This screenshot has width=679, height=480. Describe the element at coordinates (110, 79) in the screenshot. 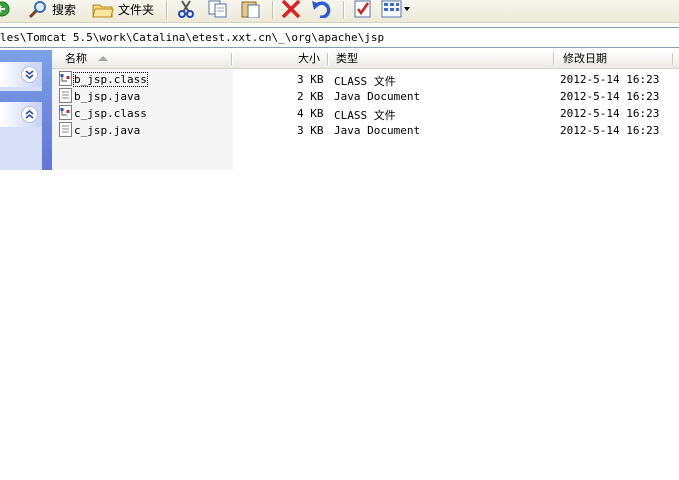

I see `file-name: b_jsp.class` at that location.